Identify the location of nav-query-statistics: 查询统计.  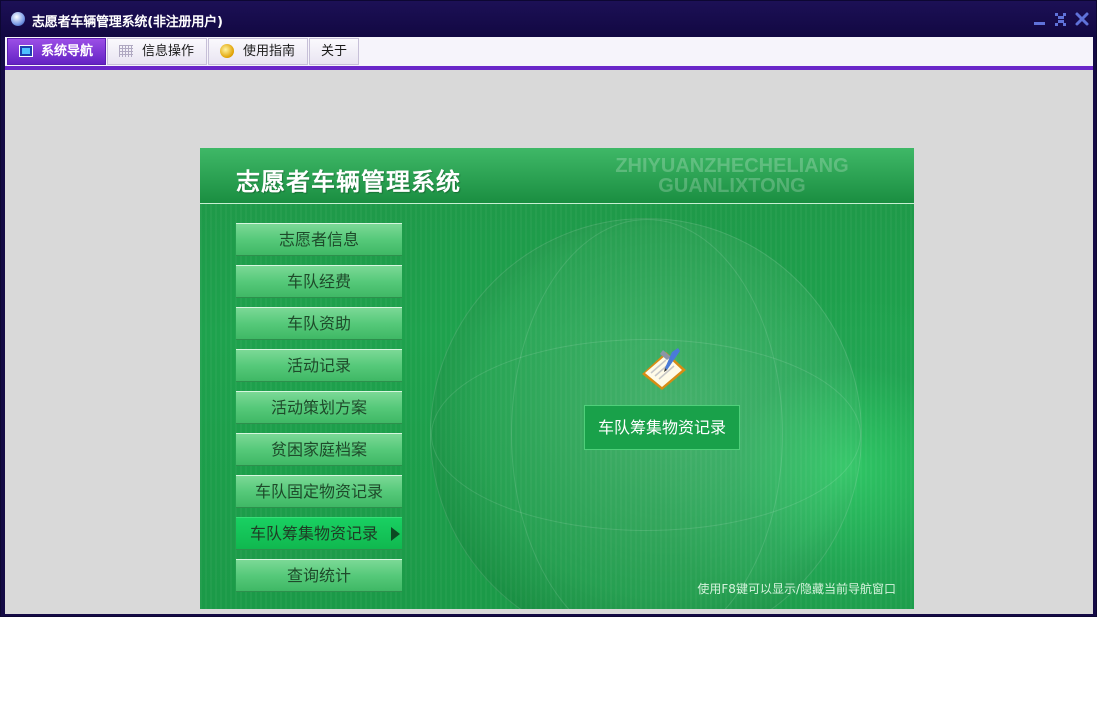
(319, 575).